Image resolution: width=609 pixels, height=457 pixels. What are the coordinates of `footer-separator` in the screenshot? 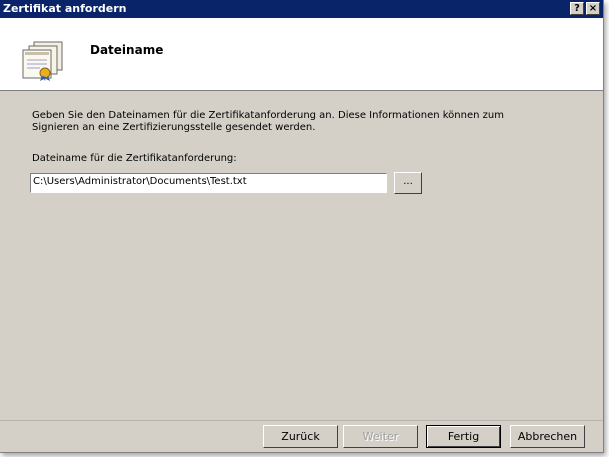 It's located at (301, 420).